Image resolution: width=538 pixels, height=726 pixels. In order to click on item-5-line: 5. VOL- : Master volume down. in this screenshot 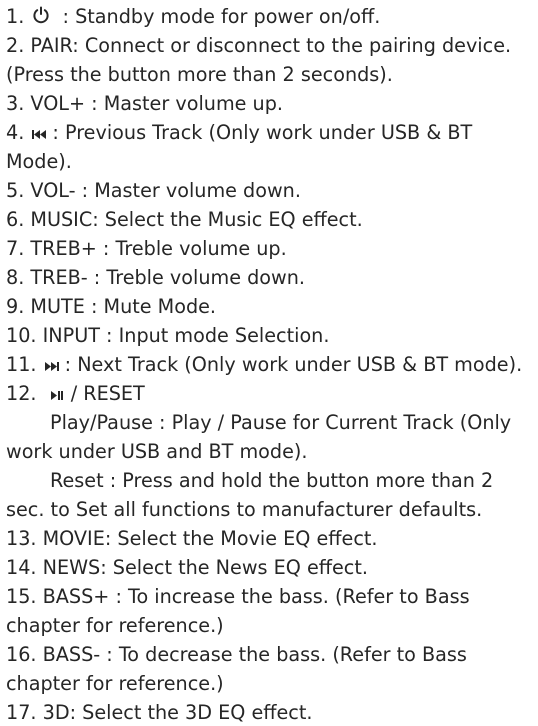, I will do `click(153, 190)`.